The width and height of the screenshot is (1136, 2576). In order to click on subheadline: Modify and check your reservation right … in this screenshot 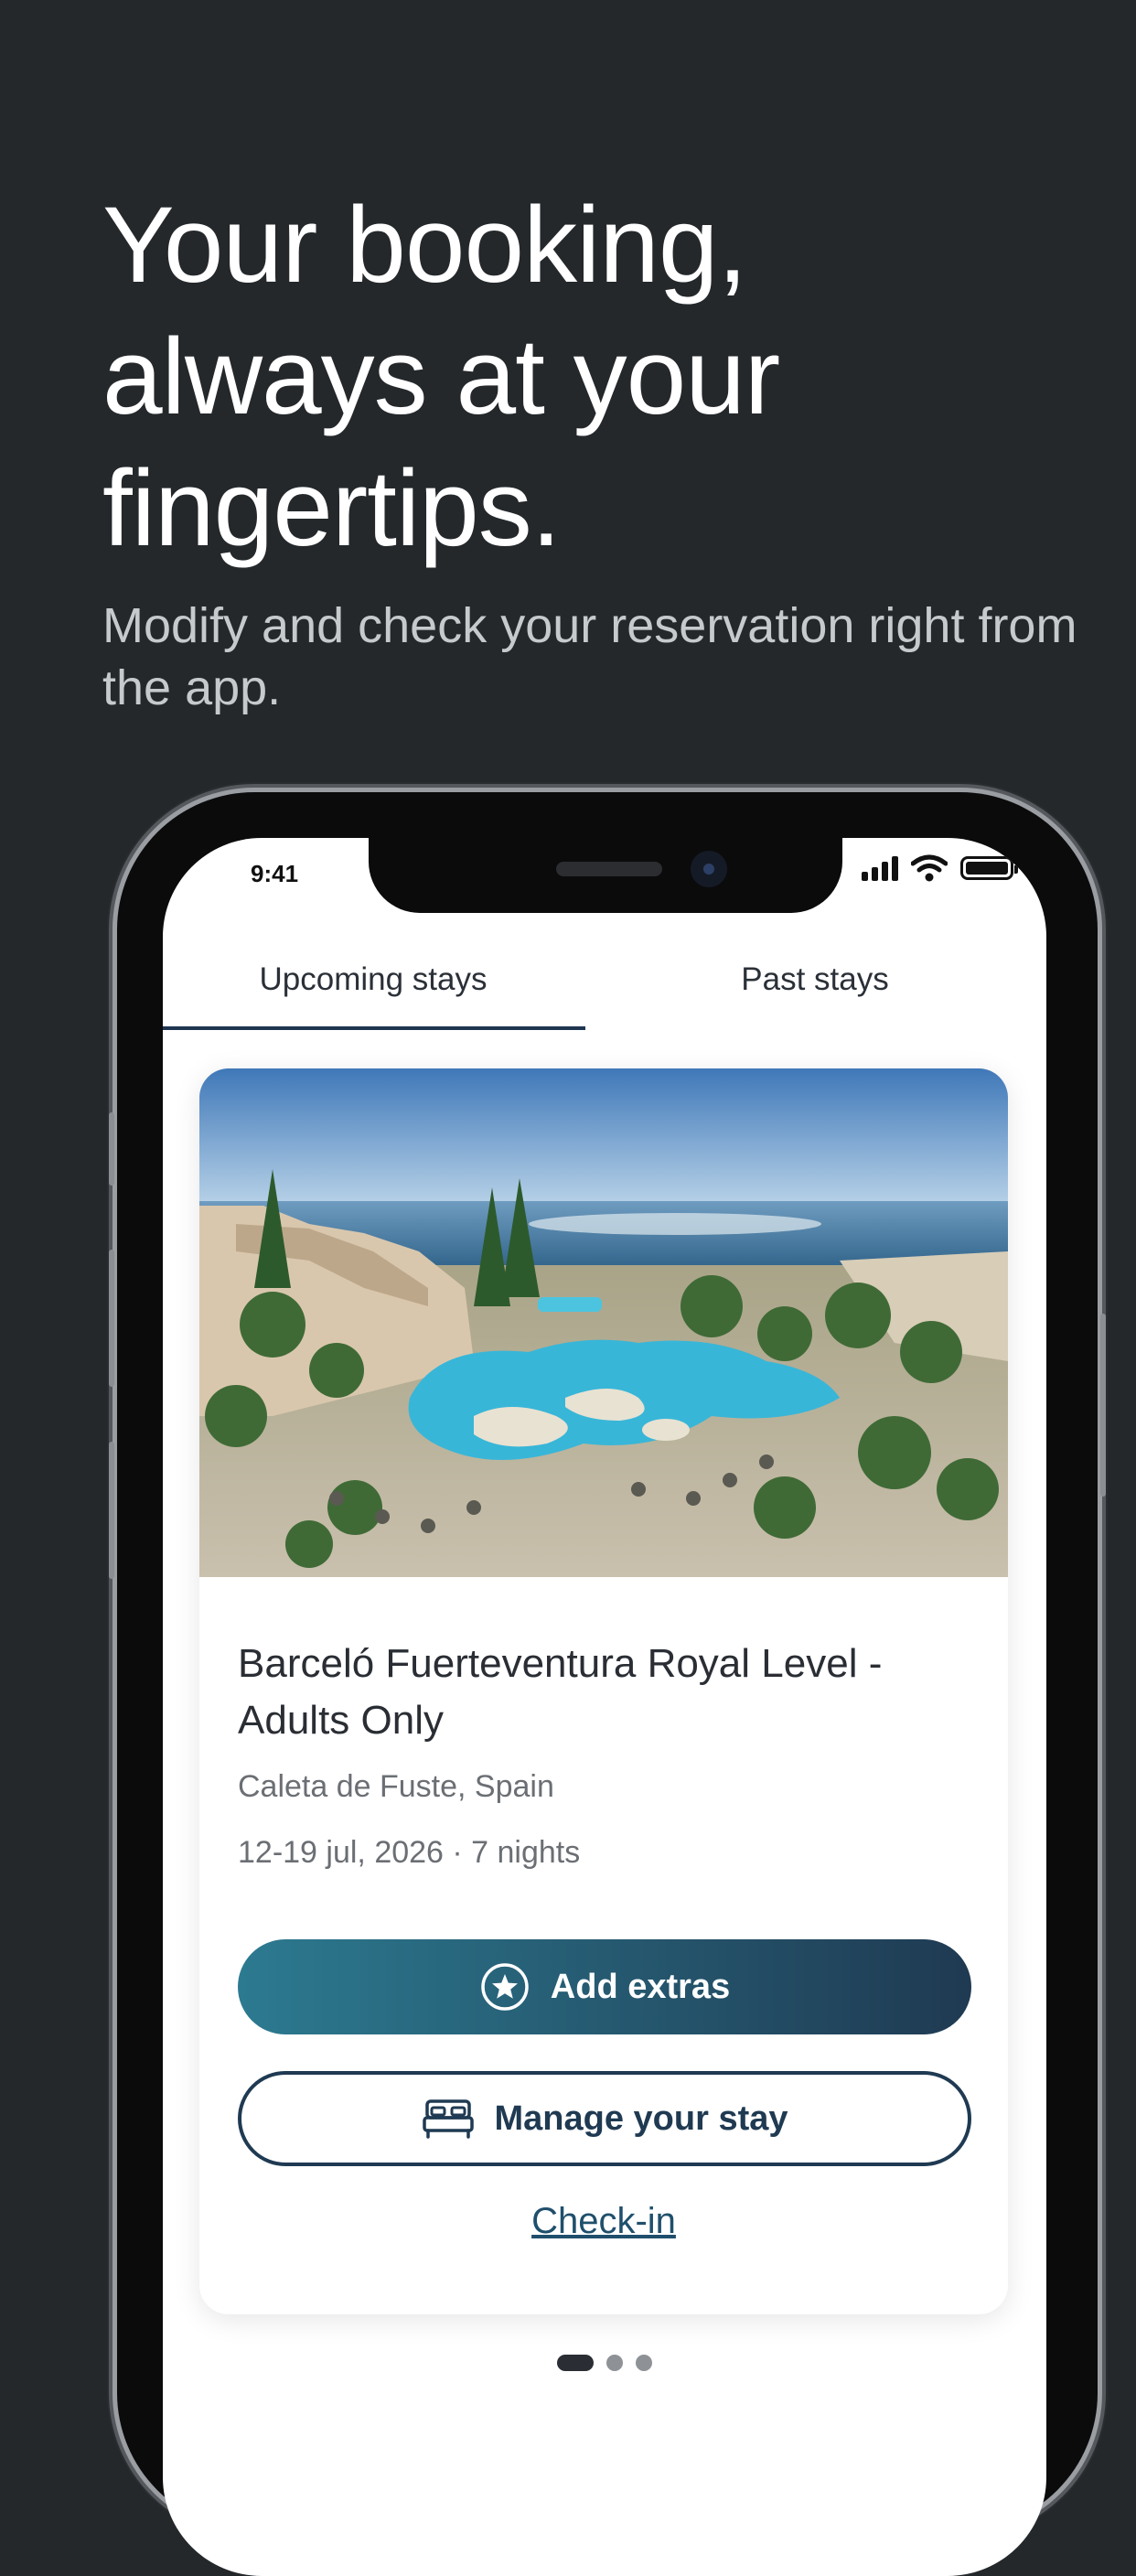, I will do `click(589, 657)`.